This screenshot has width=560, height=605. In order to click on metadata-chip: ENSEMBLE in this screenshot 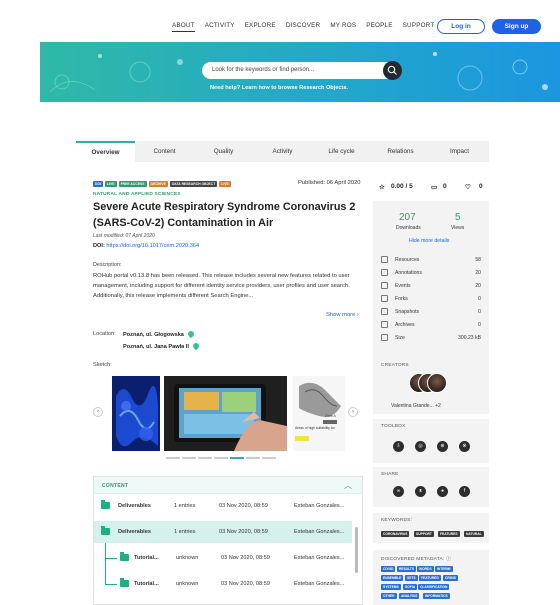, I will do `click(392, 578)`.